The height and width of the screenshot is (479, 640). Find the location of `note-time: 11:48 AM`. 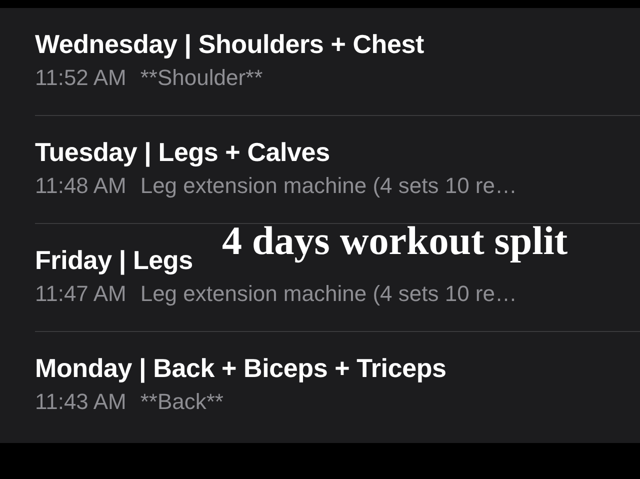

note-time: 11:48 AM is located at coordinates (80, 186).